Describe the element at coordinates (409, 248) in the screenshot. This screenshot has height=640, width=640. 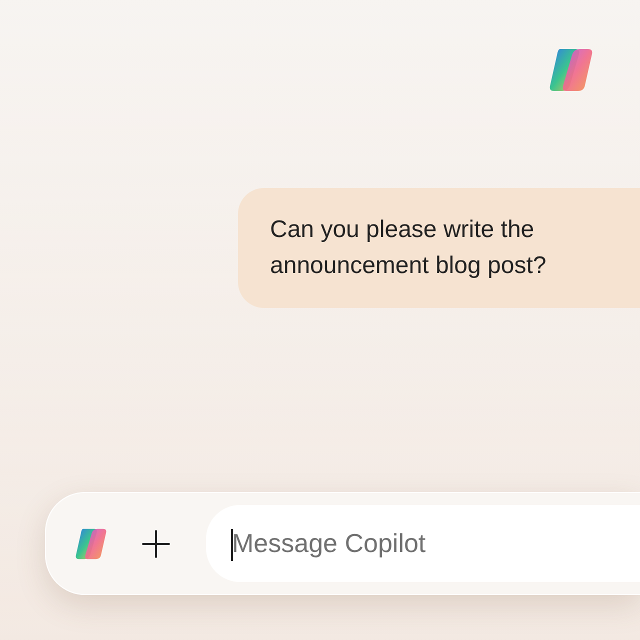
I see `message-text: Can you please write the announcement blog post?` at that location.